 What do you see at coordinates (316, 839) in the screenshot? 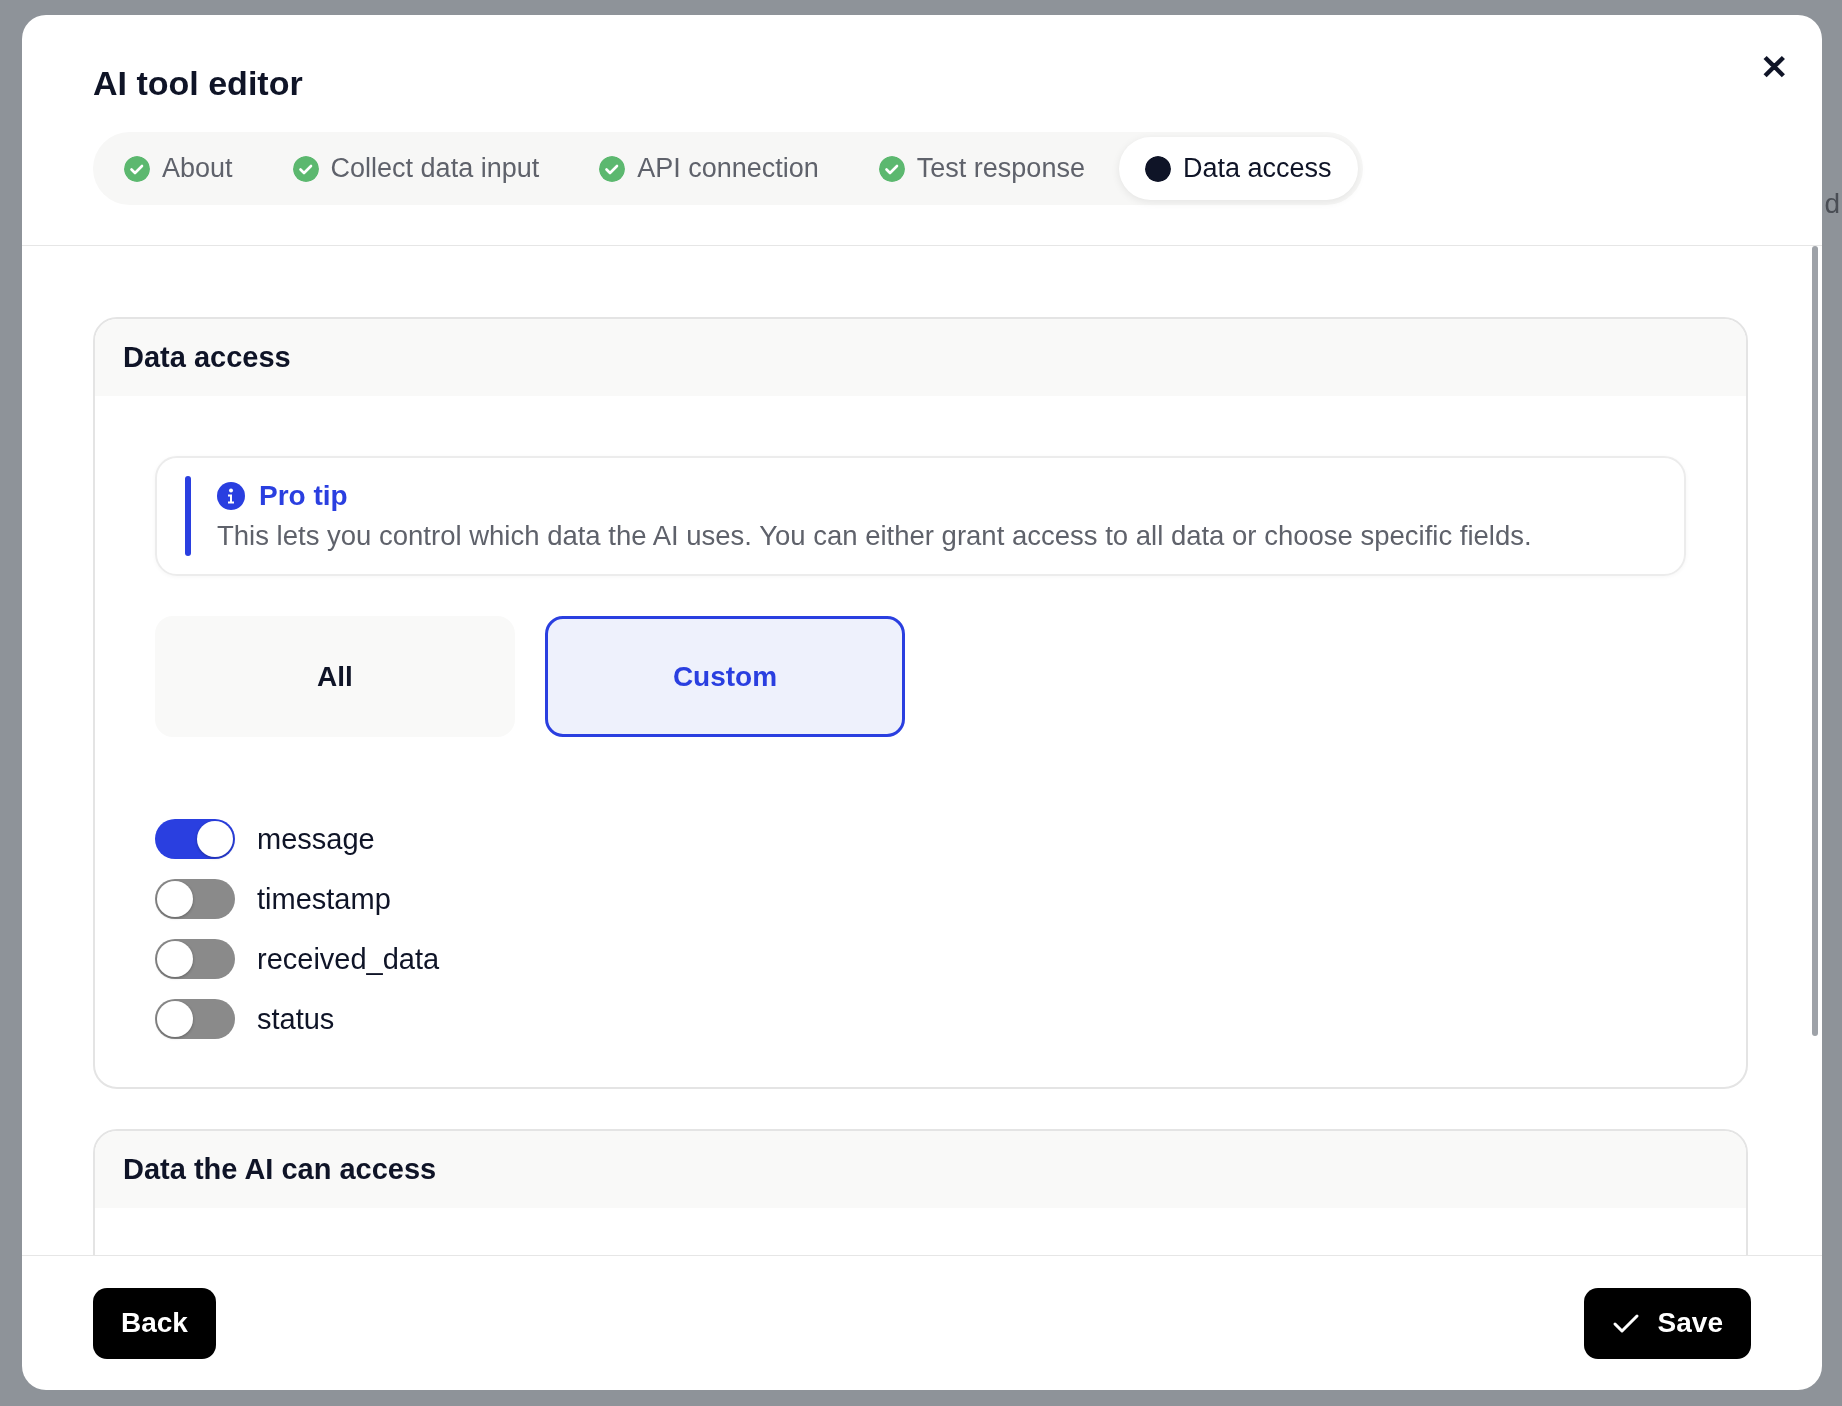
I see `field-label: message` at bounding box center [316, 839].